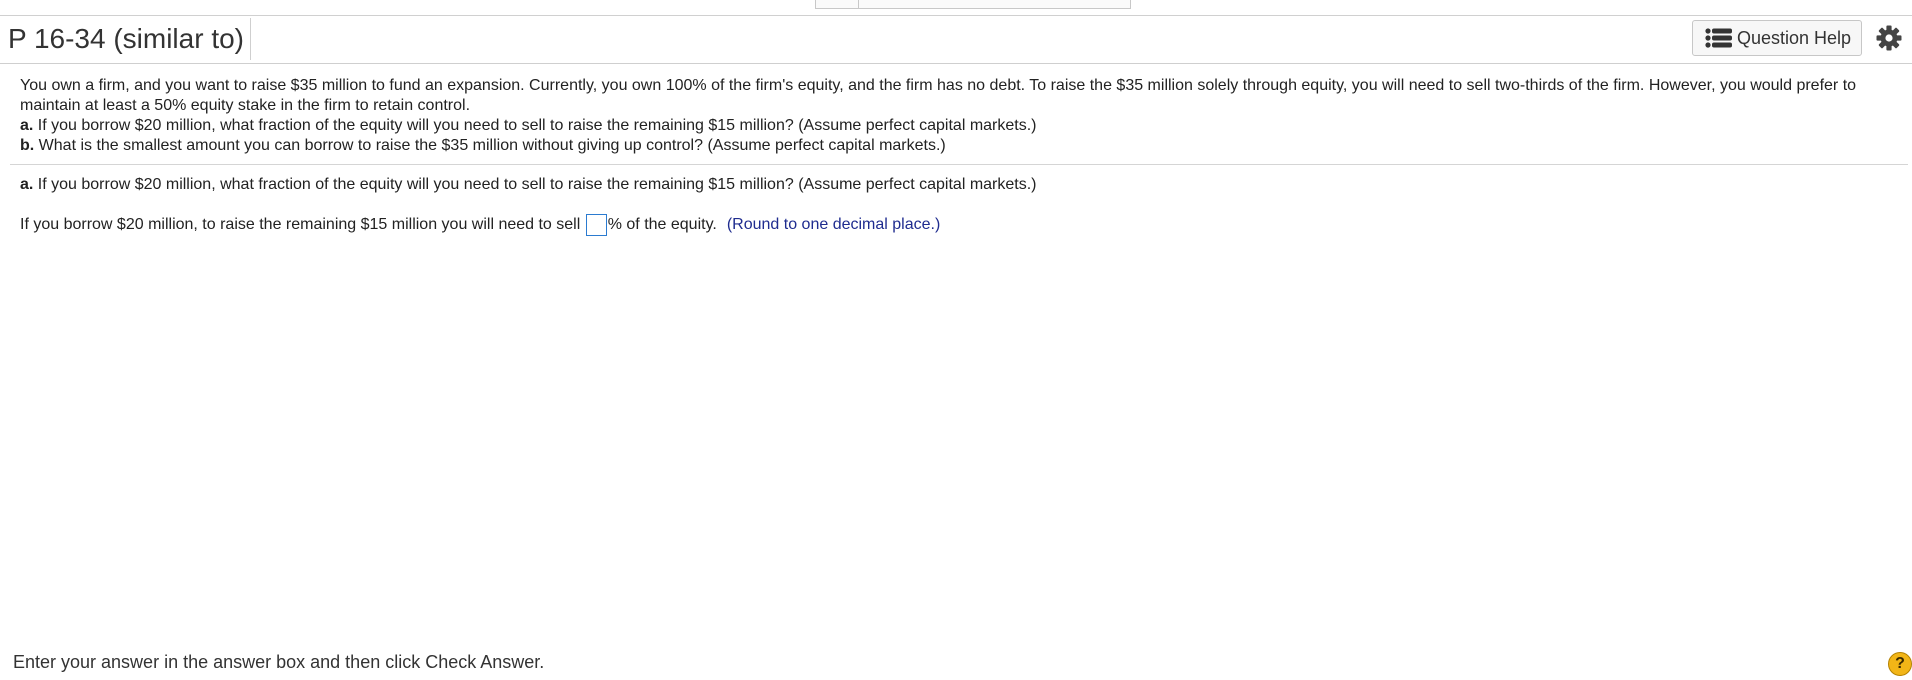 The width and height of the screenshot is (1912, 680). Describe the element at coordinates (1900, 664) in the screenshot. I see `help-button: ?` at that location.